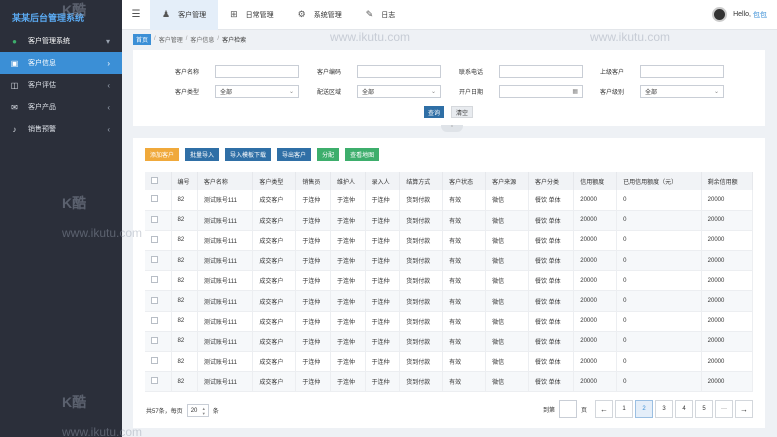 The height and width of the screenshot is (437, 777). I want to click on column-header: 客户分类, so click(551, 181).